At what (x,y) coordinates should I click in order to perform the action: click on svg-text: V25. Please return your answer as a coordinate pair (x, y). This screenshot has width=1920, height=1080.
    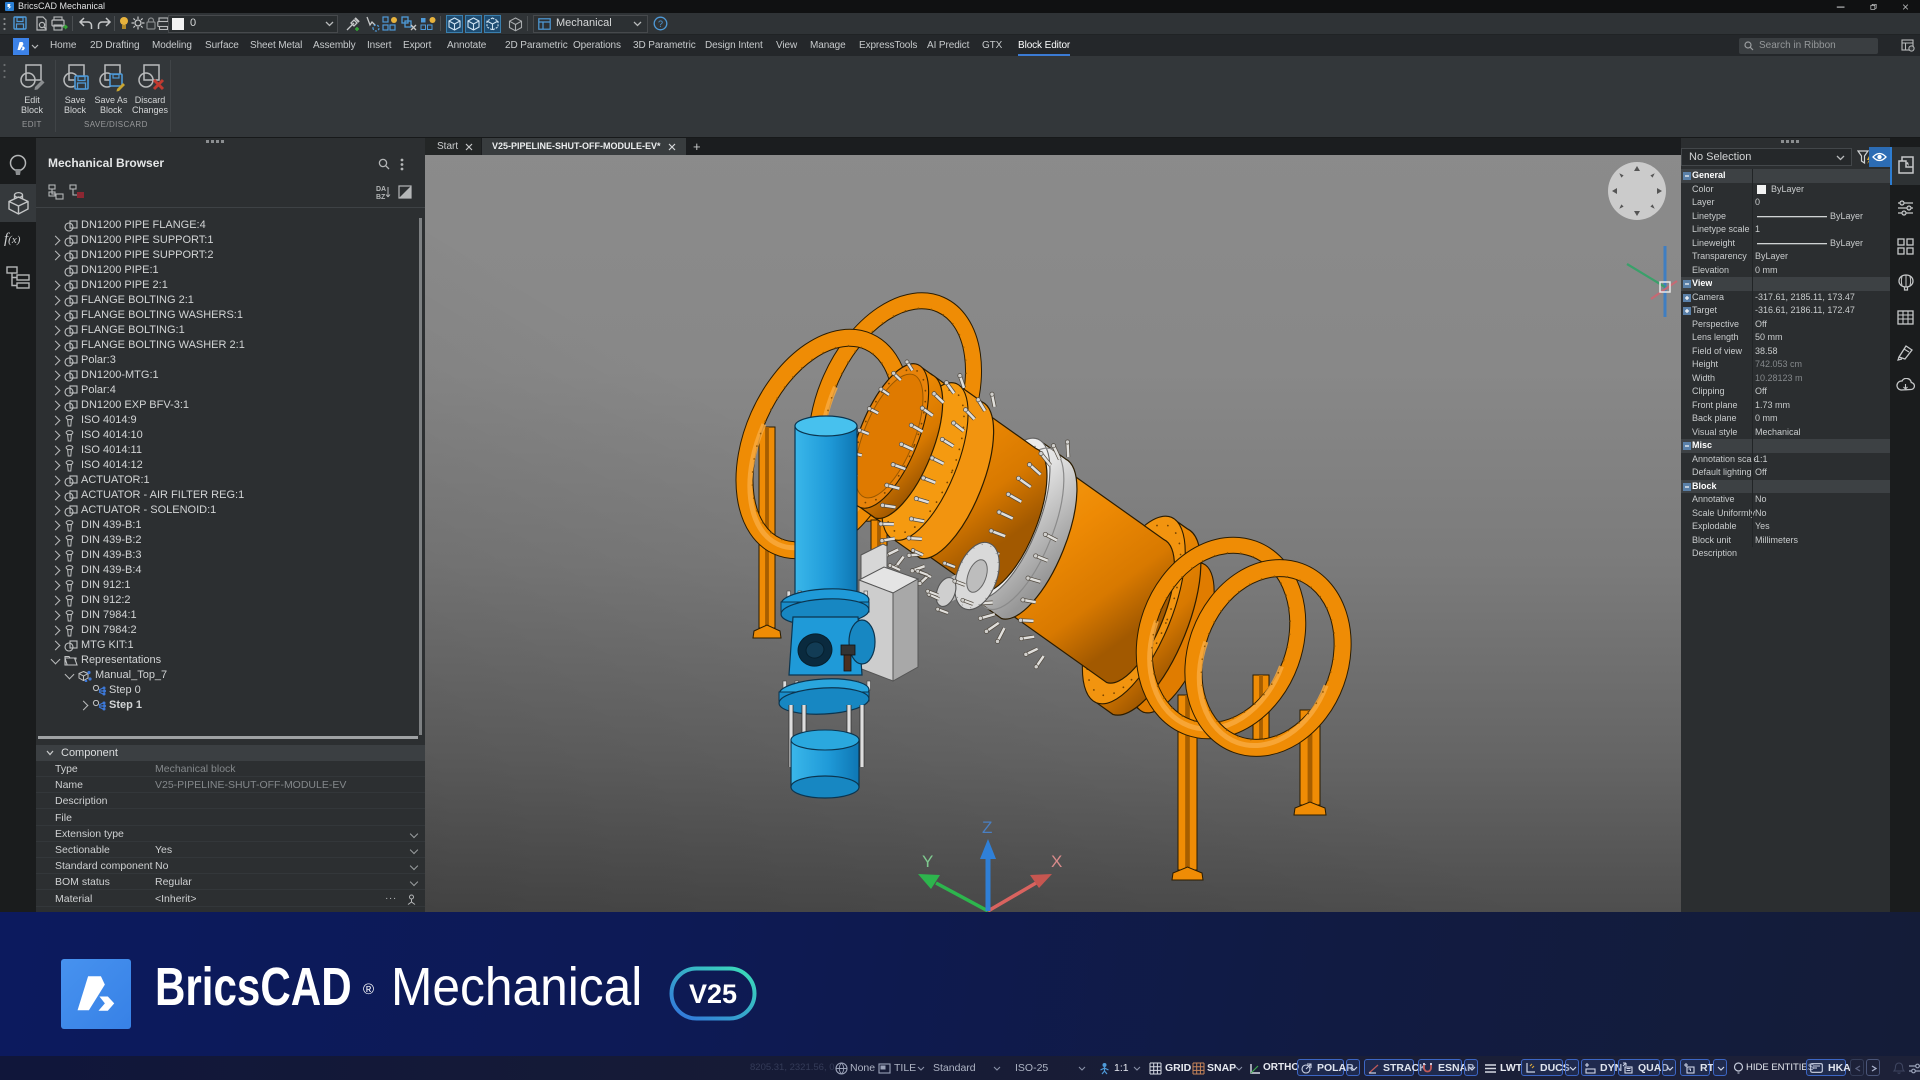
    Looking at the image, I should click on (713, 994).